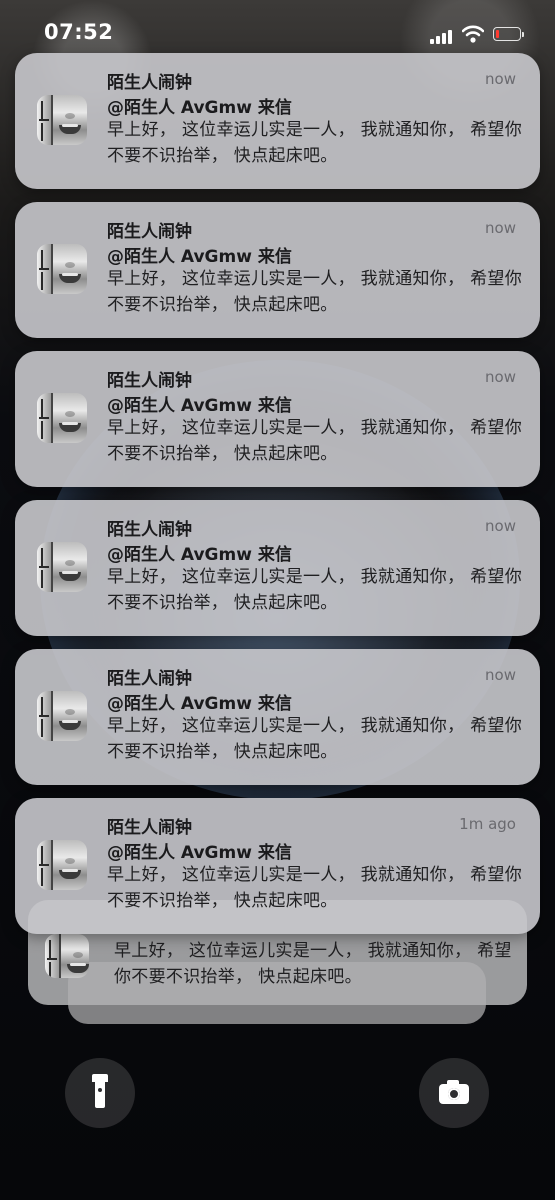 This screenshot has height=1200, width=555. I want to click on wifi-icon, so click(473, 34).